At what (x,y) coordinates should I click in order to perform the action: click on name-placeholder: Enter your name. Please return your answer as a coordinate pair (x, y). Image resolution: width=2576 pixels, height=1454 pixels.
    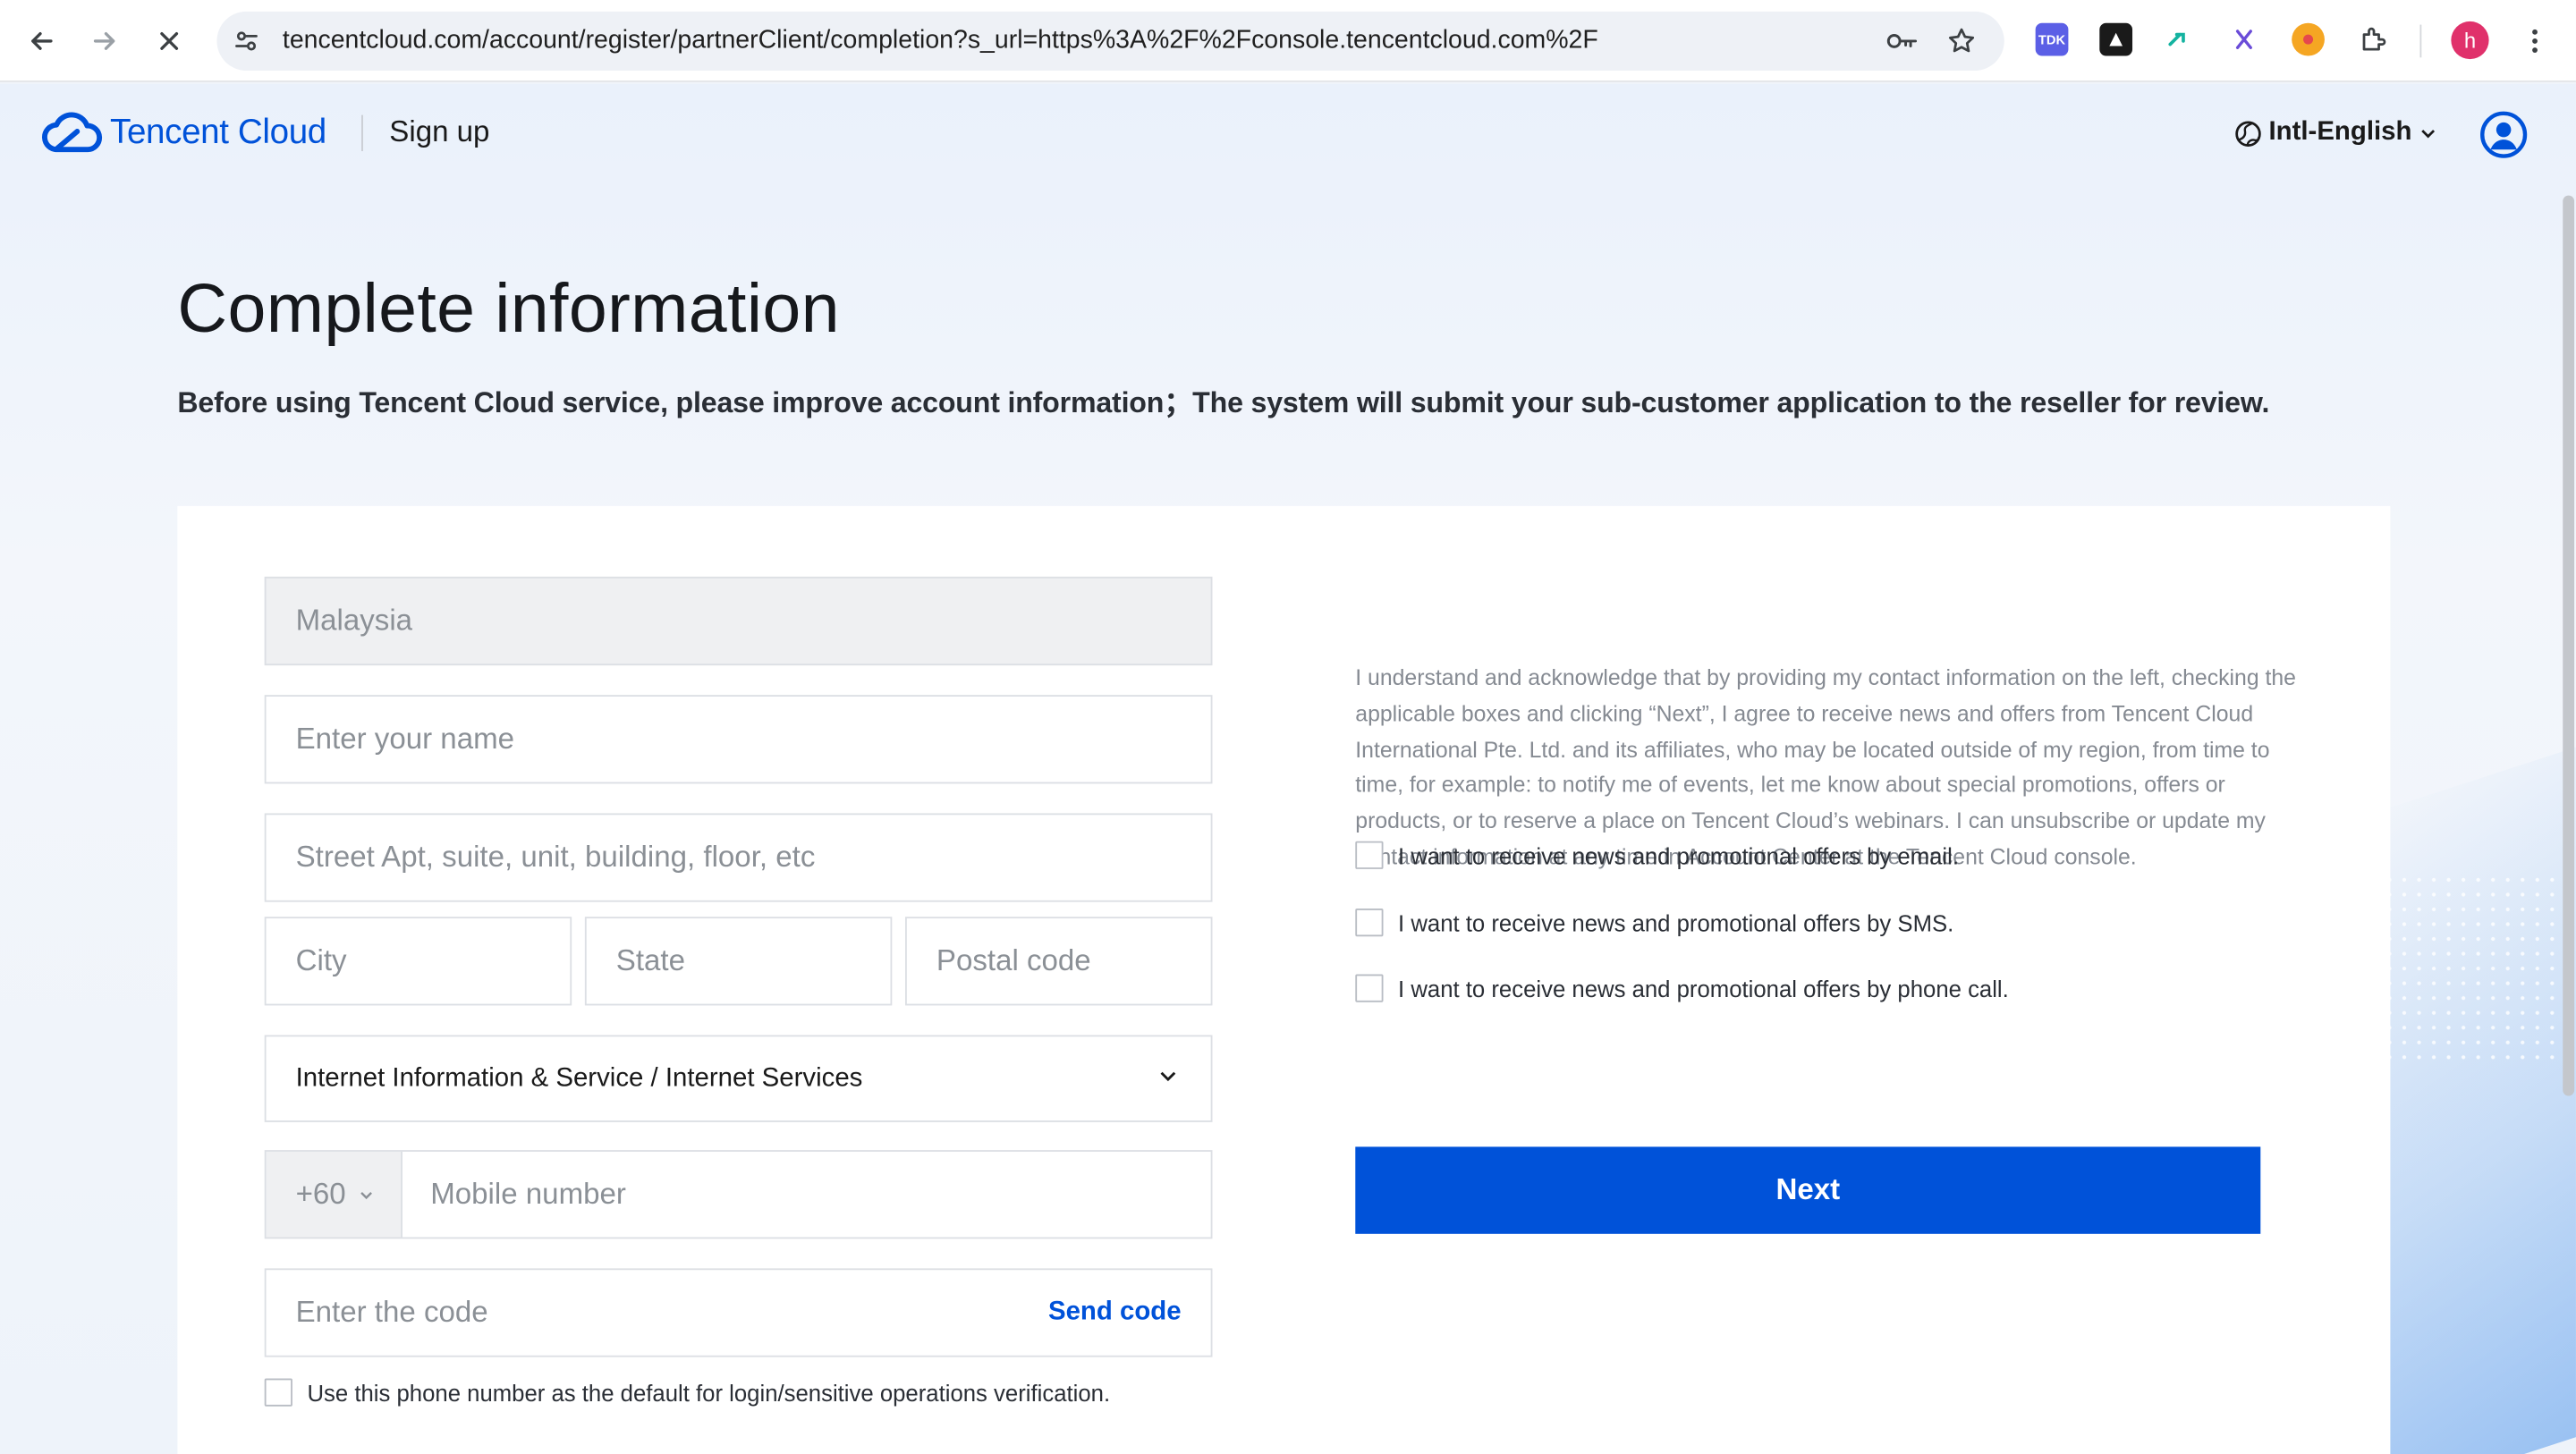
    Looking at the image, I should click on (405, 739).